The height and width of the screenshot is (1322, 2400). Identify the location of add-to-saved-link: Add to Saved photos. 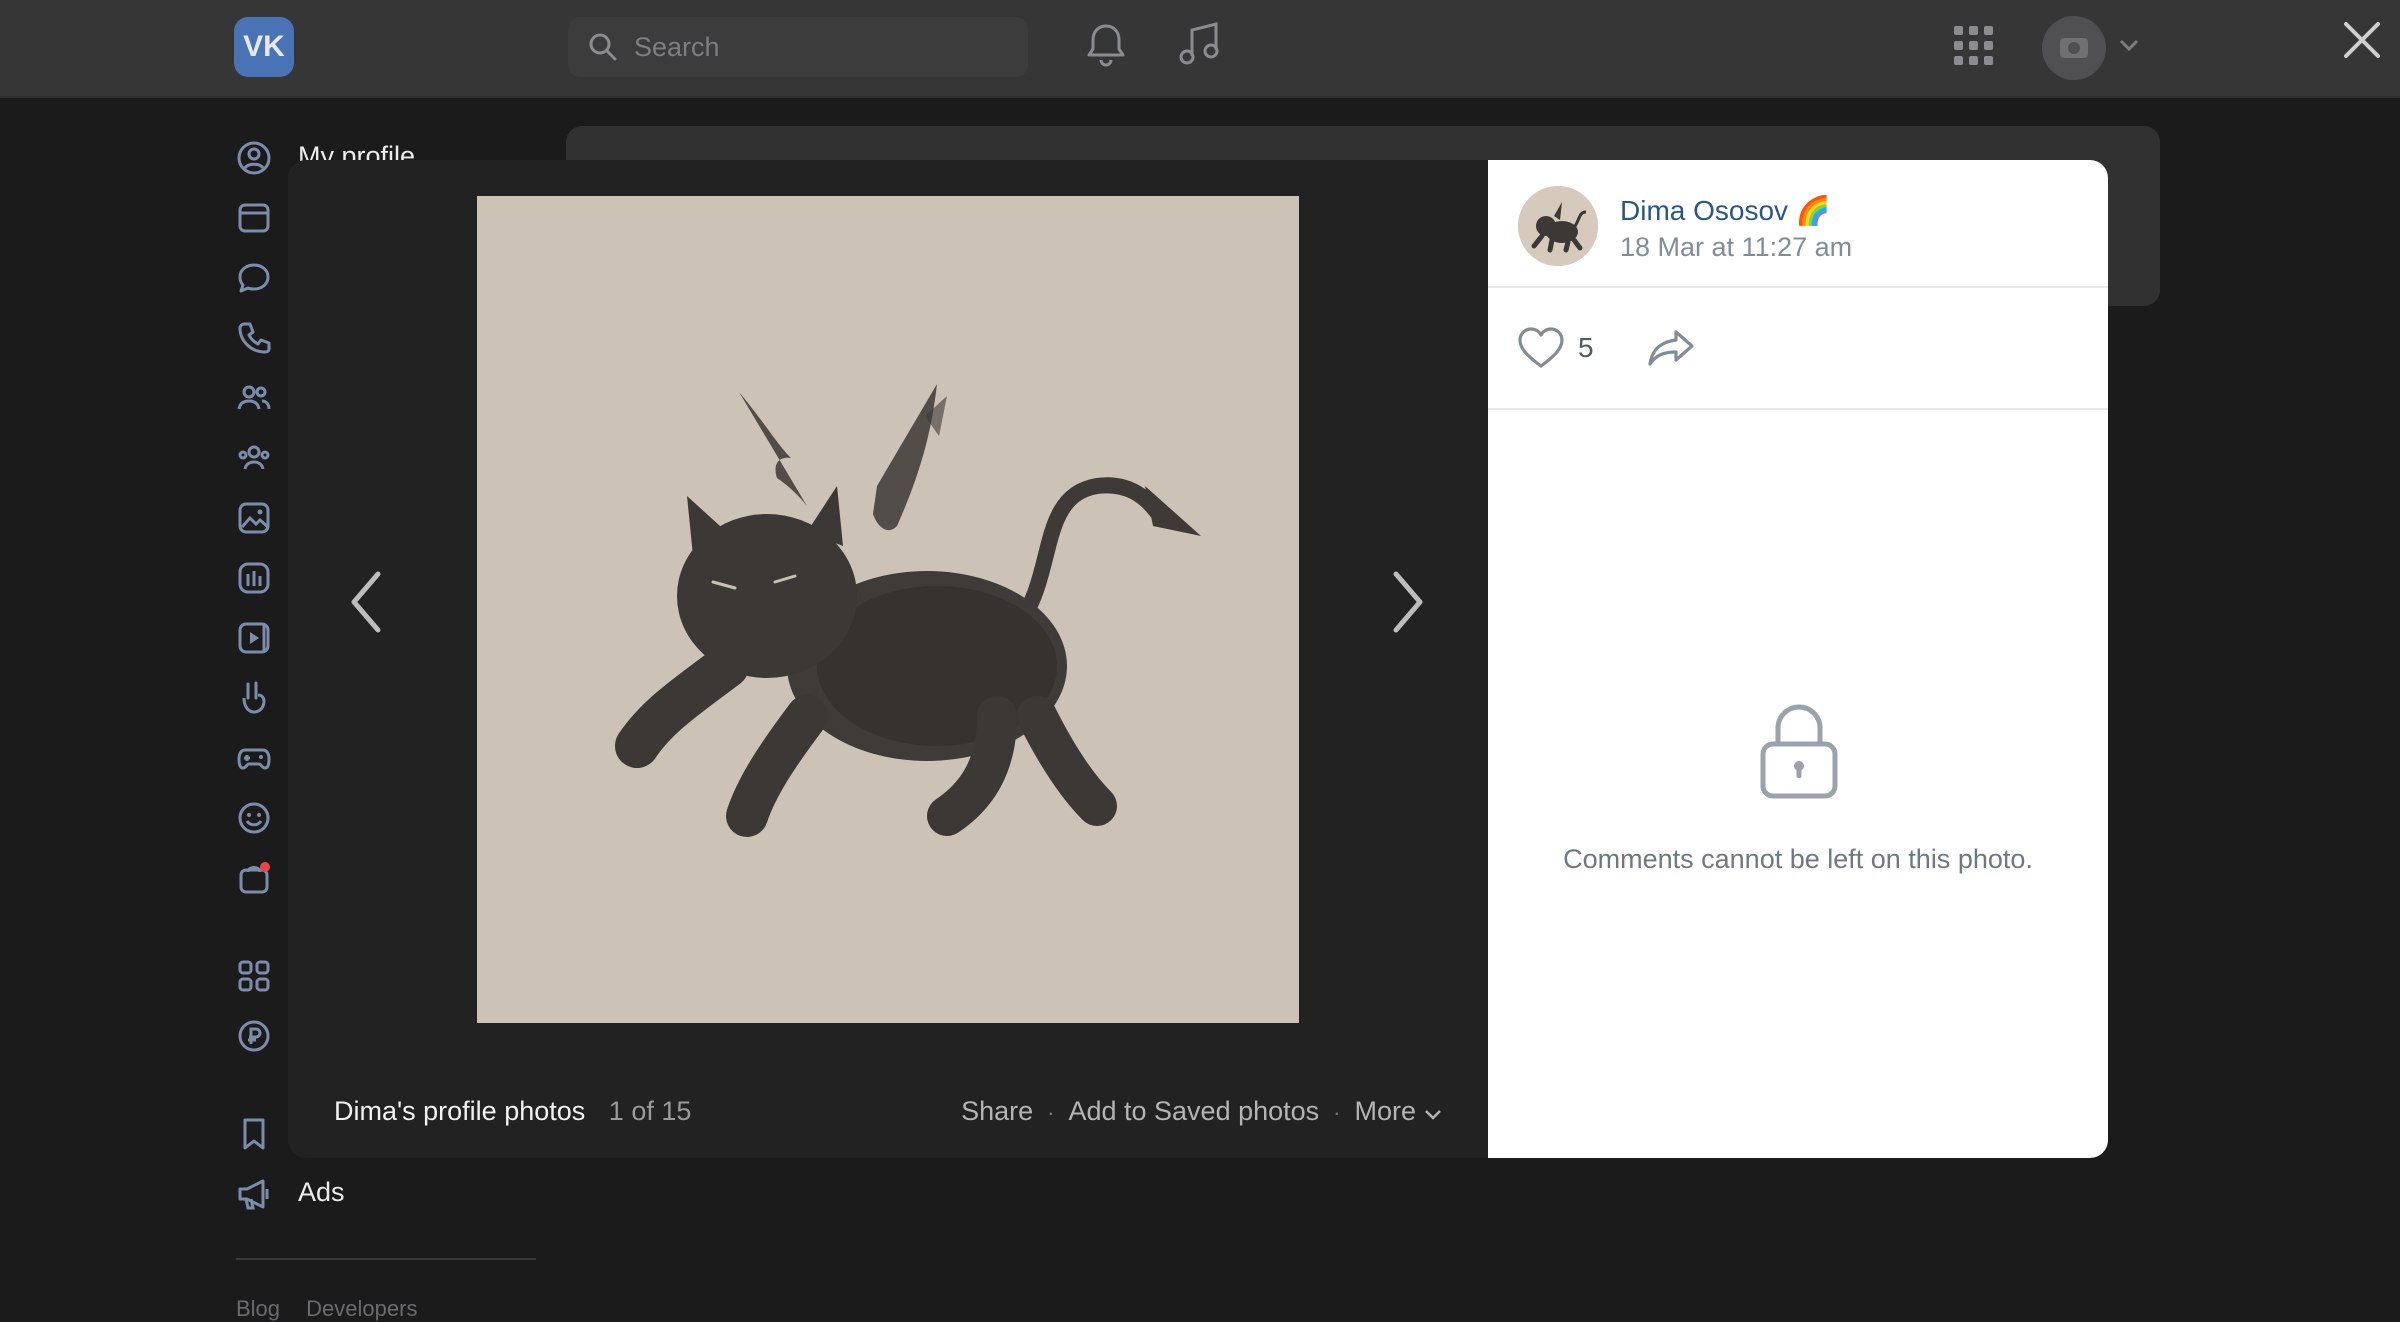
(1193, 1111).